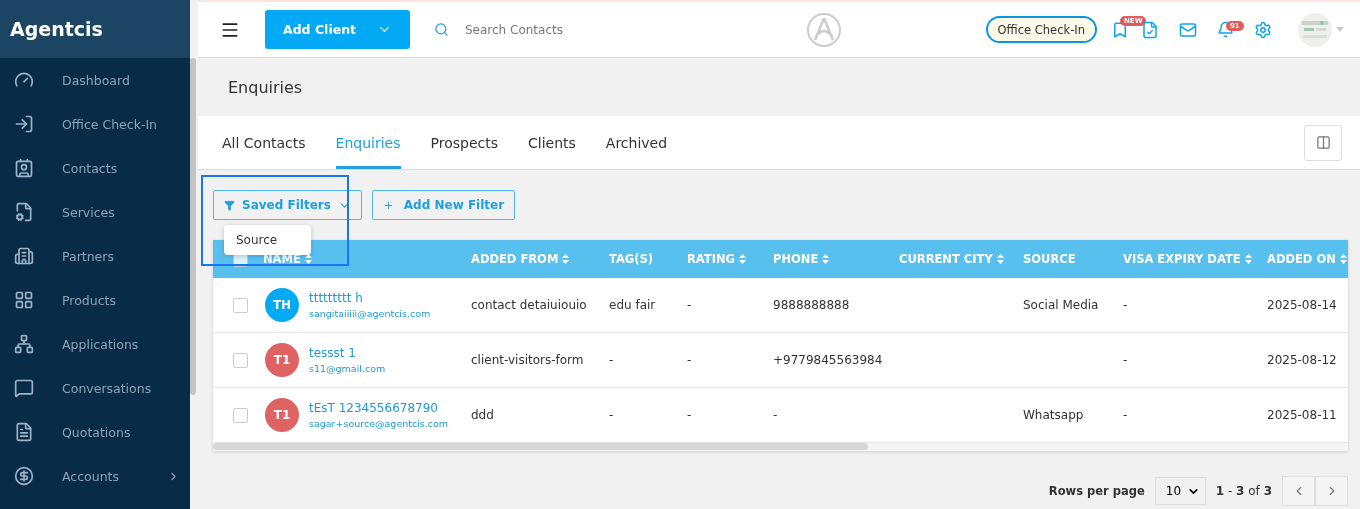  I want to click on network-icon, so click(24, 344).